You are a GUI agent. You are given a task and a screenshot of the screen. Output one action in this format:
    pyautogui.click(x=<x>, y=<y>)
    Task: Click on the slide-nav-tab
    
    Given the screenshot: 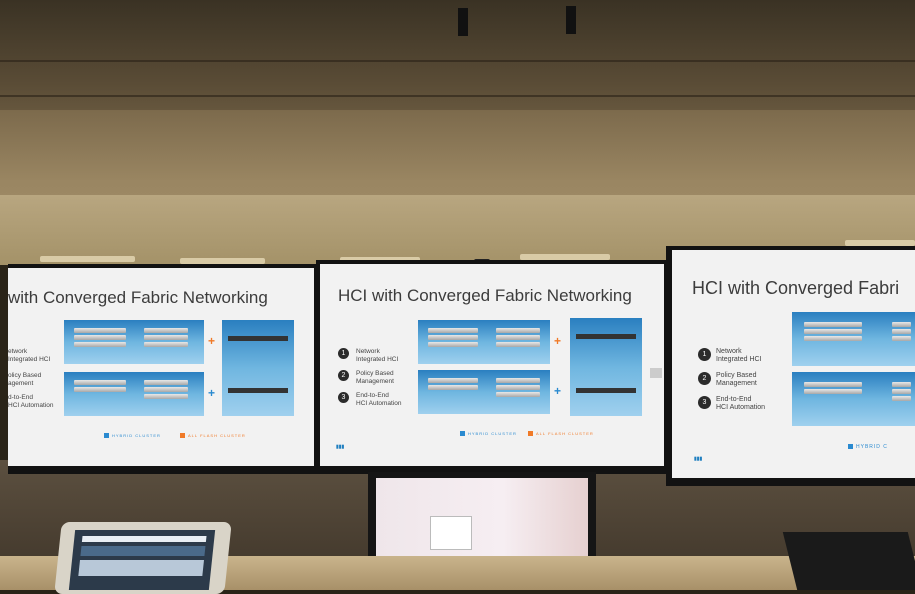 What is the action you would take?
    pyautogui.click(x=656, y=373)
    